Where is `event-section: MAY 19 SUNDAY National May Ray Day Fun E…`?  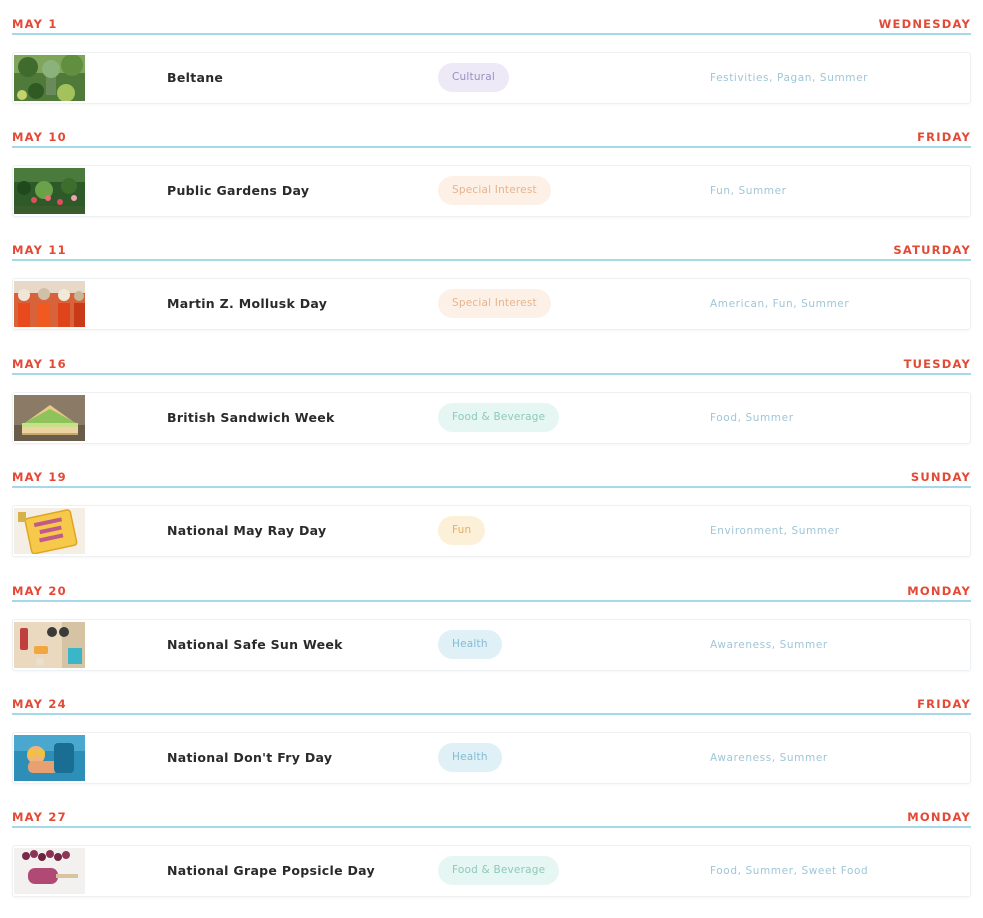 event-section: MAY 19 SUNDAY National May Ray Day Fun E… is located at coordinates (491, 521).